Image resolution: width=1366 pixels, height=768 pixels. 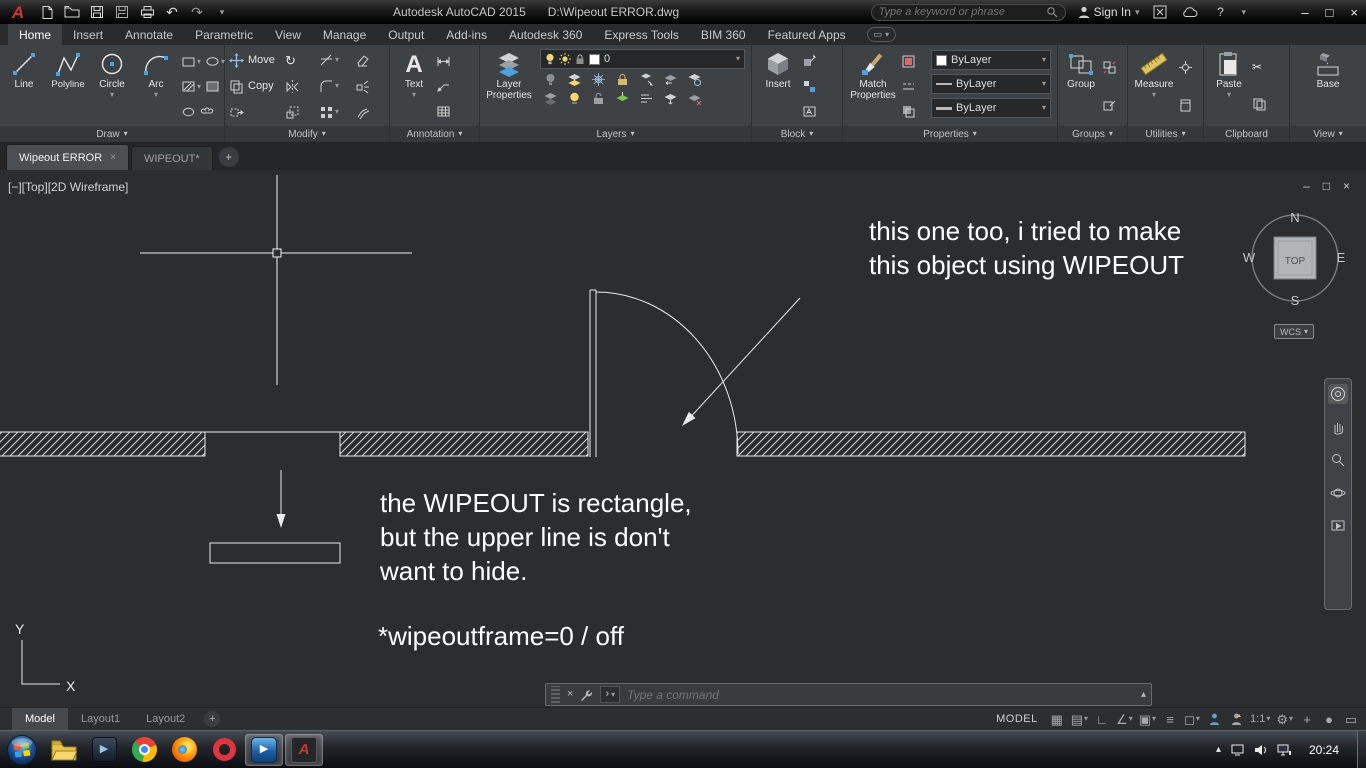 I want to click on autocad-logo-icon: A, so click(x=18, y=12).